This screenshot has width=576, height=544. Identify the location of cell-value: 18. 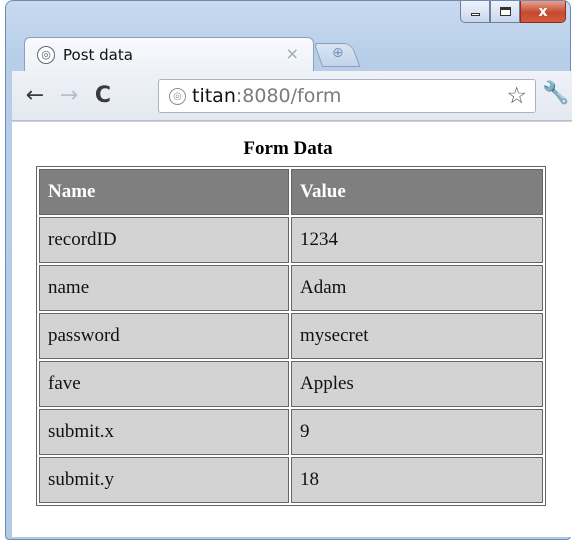
(417, 480).